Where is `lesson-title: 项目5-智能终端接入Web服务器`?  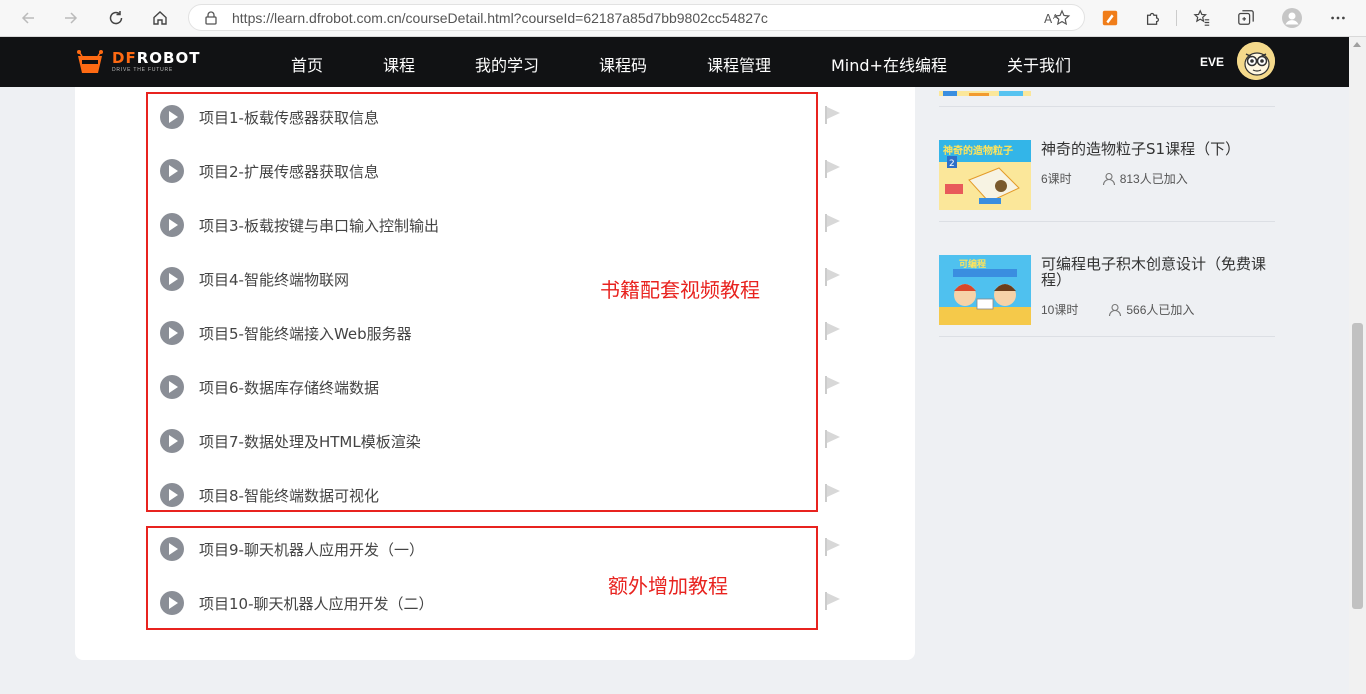 lesson-title: 项目5-智能终端接入Web服务器 is located at coordinates (305, 333).